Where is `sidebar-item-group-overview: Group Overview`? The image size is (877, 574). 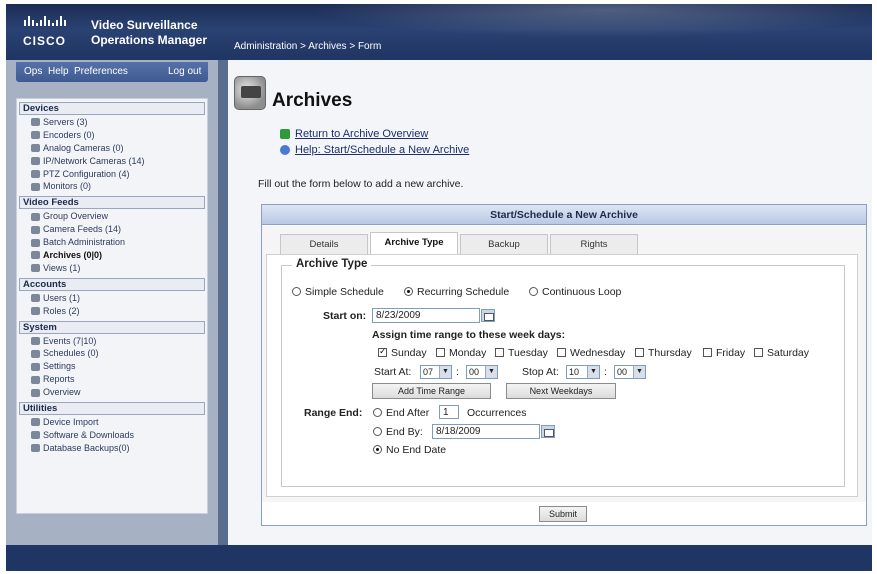
sidebar-item-group-overview: Group Overview is located at coordinates (112, 216).